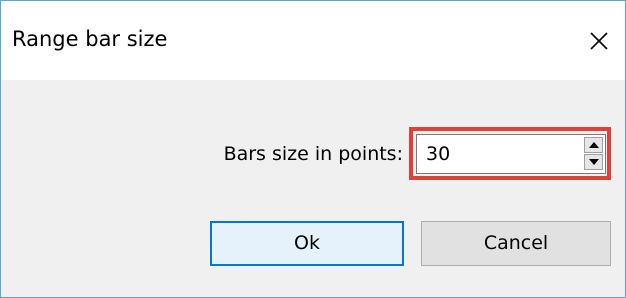  What do you see at coordinates (313, 154) in the screenshot?
I see `bars-size-label: Bars size in points:` at bounding box center [313, 154].